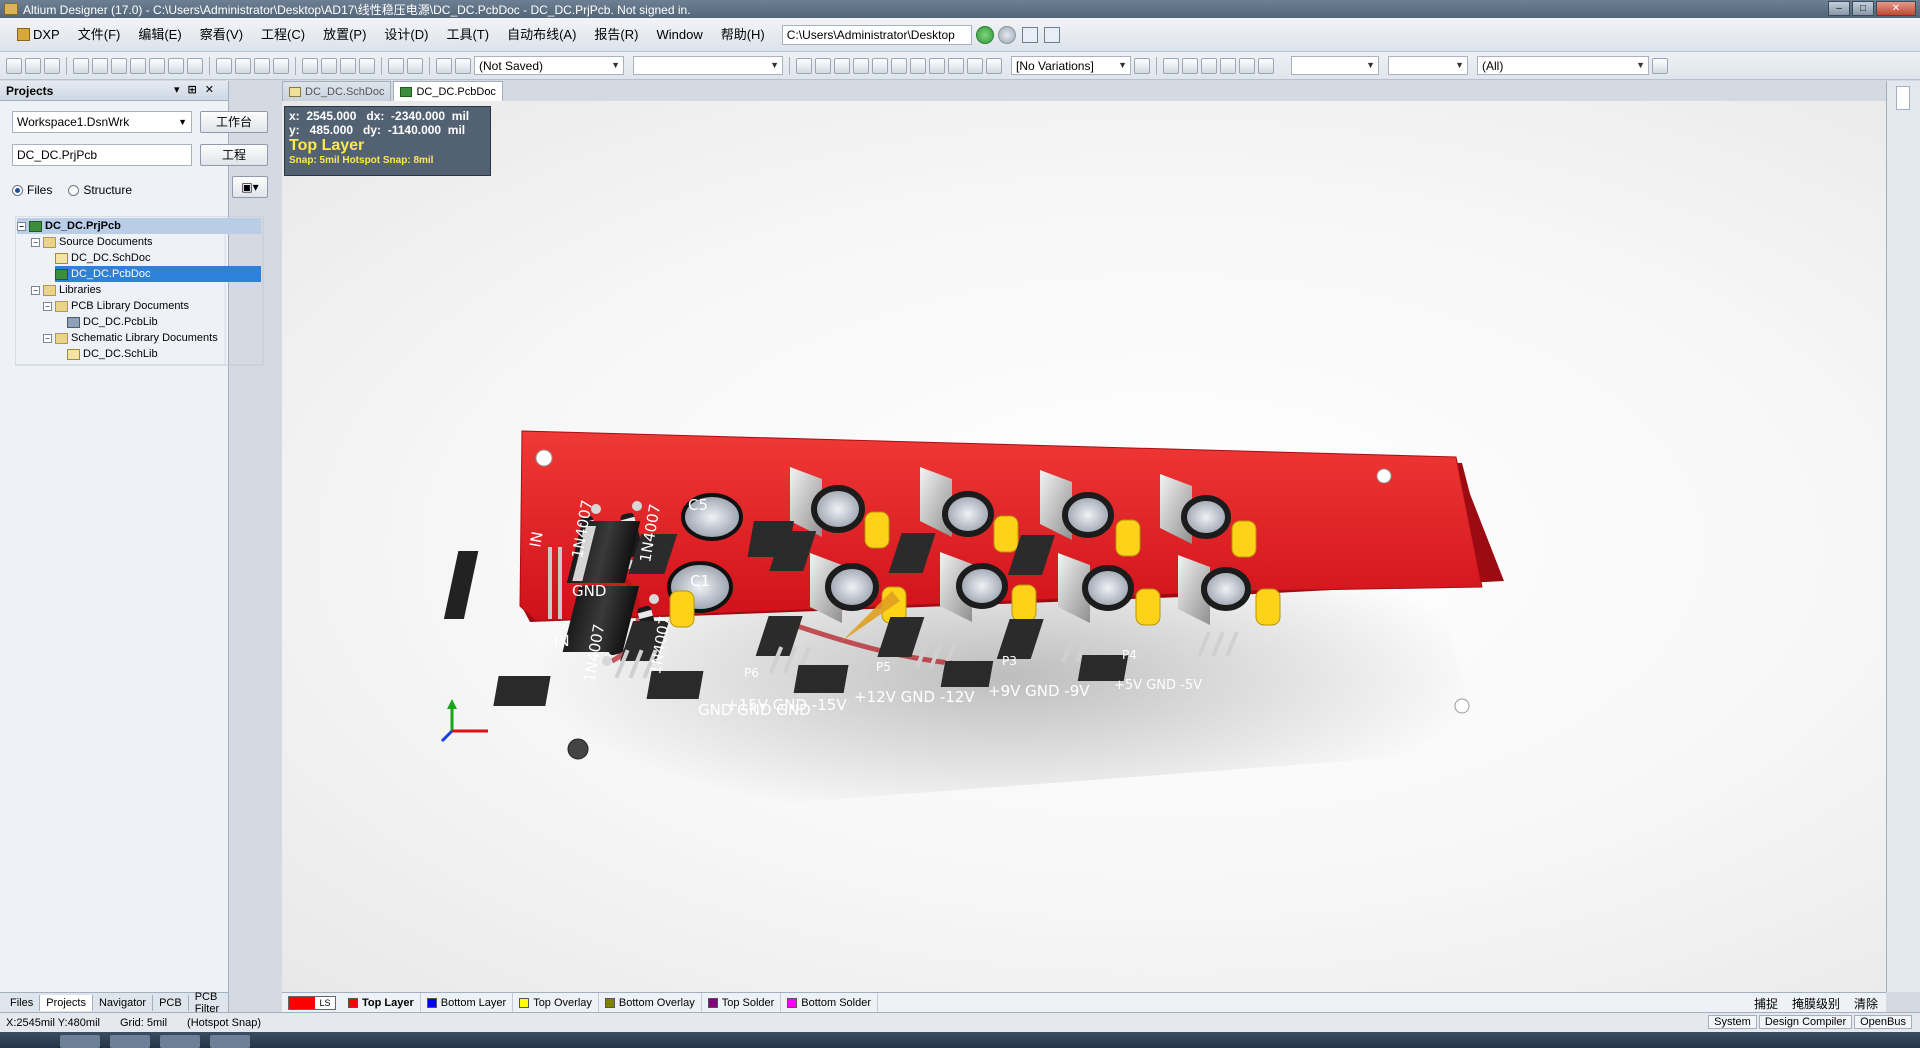 This screenshot has width=1920, height=1048. I want to click on variations-combo: [No Variations] ▼, so click(1071, 65).